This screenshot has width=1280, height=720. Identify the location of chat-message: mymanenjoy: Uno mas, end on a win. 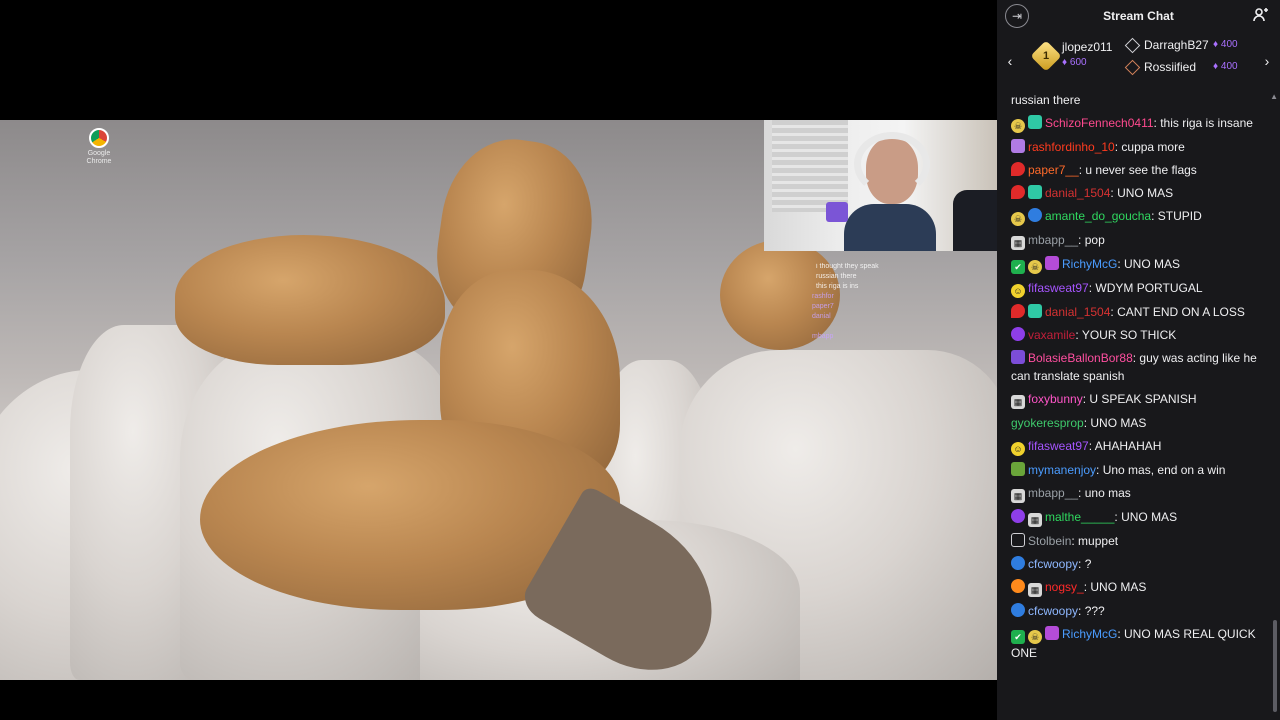
(1134, 469).